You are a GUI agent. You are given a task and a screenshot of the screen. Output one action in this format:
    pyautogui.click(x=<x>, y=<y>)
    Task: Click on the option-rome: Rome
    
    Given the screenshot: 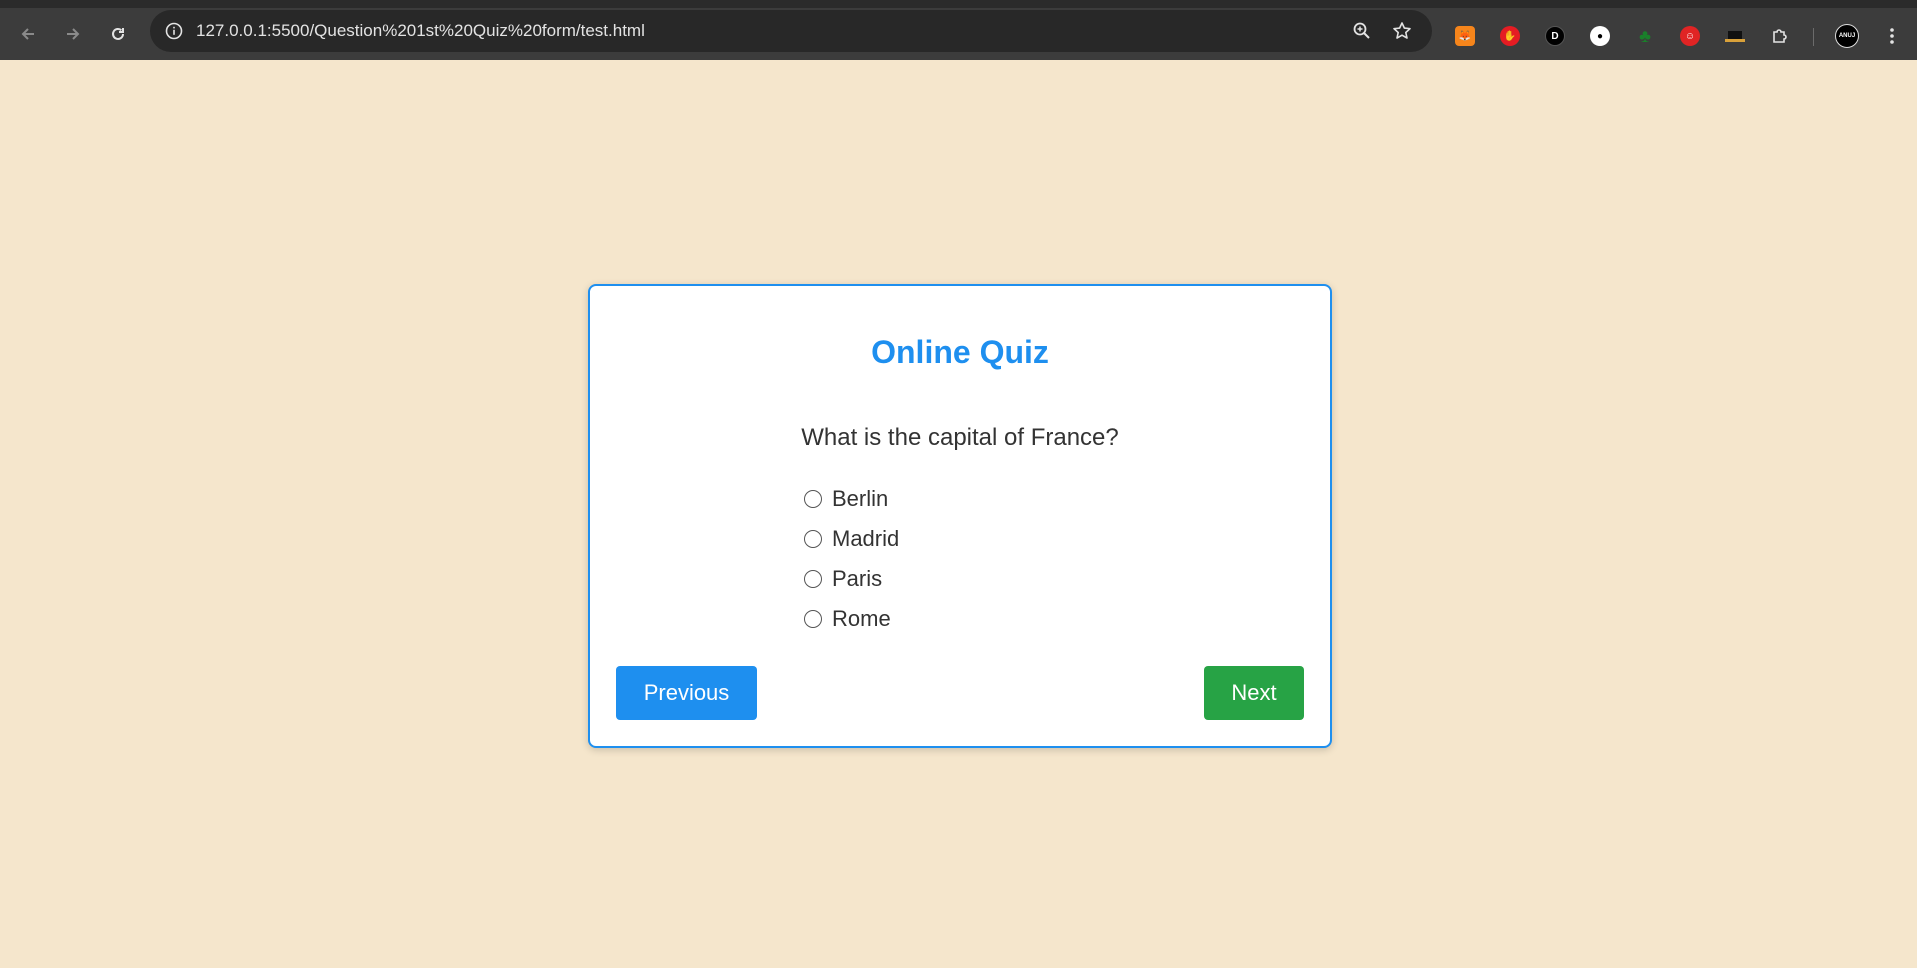 What is the action you would take?
    pyautogui.click(x=952, y=619)
    